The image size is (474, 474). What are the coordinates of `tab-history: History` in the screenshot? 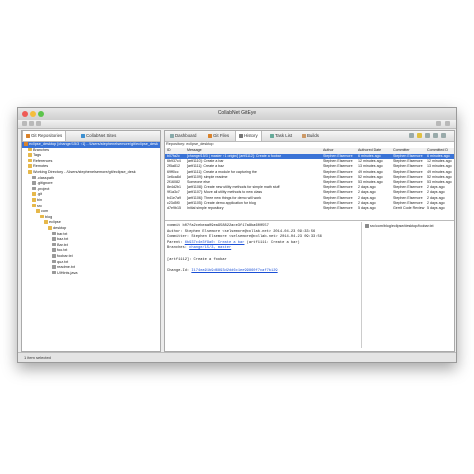 It's located at (248, 136).